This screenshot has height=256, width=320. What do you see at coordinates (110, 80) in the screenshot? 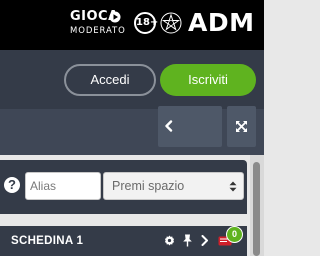
I see `login-button: Accedi` at bounding box center [110, 80].